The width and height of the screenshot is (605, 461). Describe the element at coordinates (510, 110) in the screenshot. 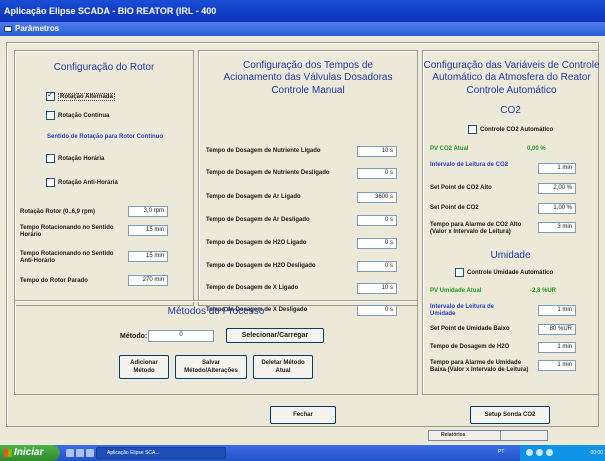

I see `co2-heading: CO2` at that location.